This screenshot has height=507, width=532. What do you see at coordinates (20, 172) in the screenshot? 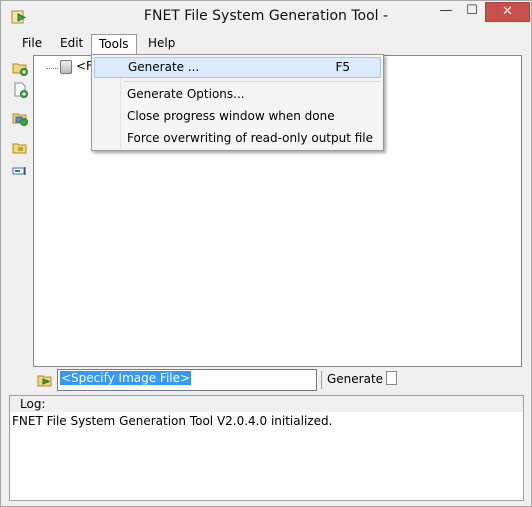
I see `rename-icon` at bounding box center [20, 172].